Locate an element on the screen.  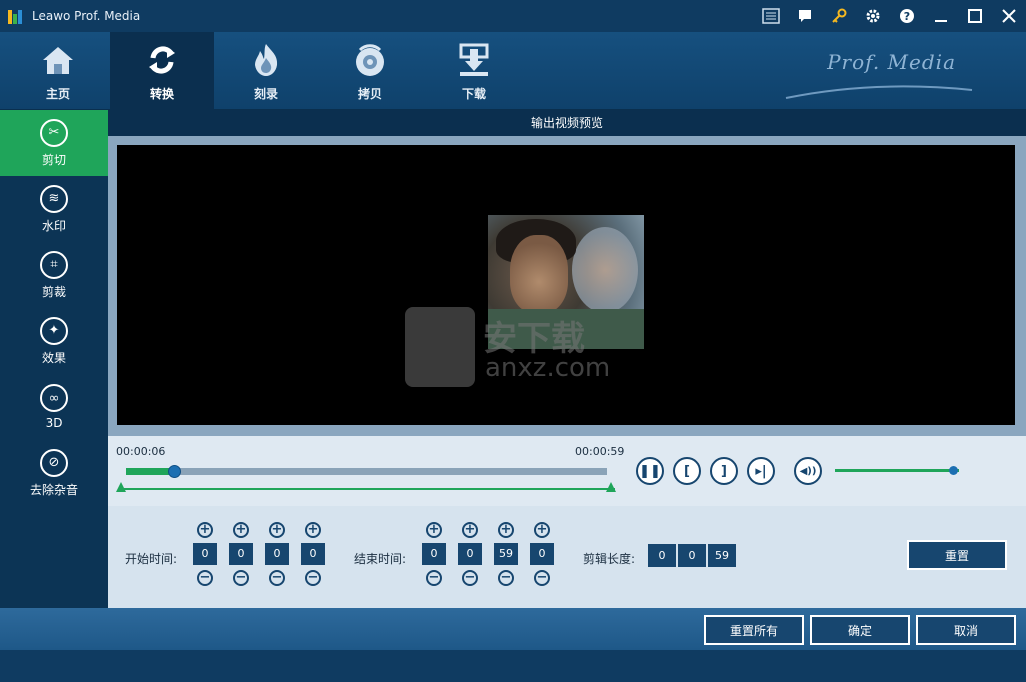
start-ms-stepper: + 0 − is located at coordinates (313, 554).